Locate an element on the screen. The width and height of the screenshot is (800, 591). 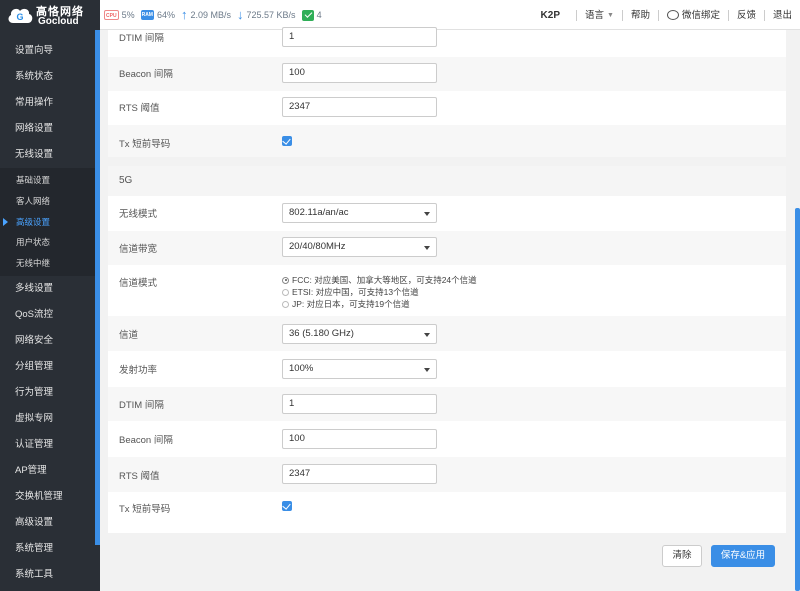
sidebar-item-network-settings: 网络设置 is located at coordinates (50, 129).